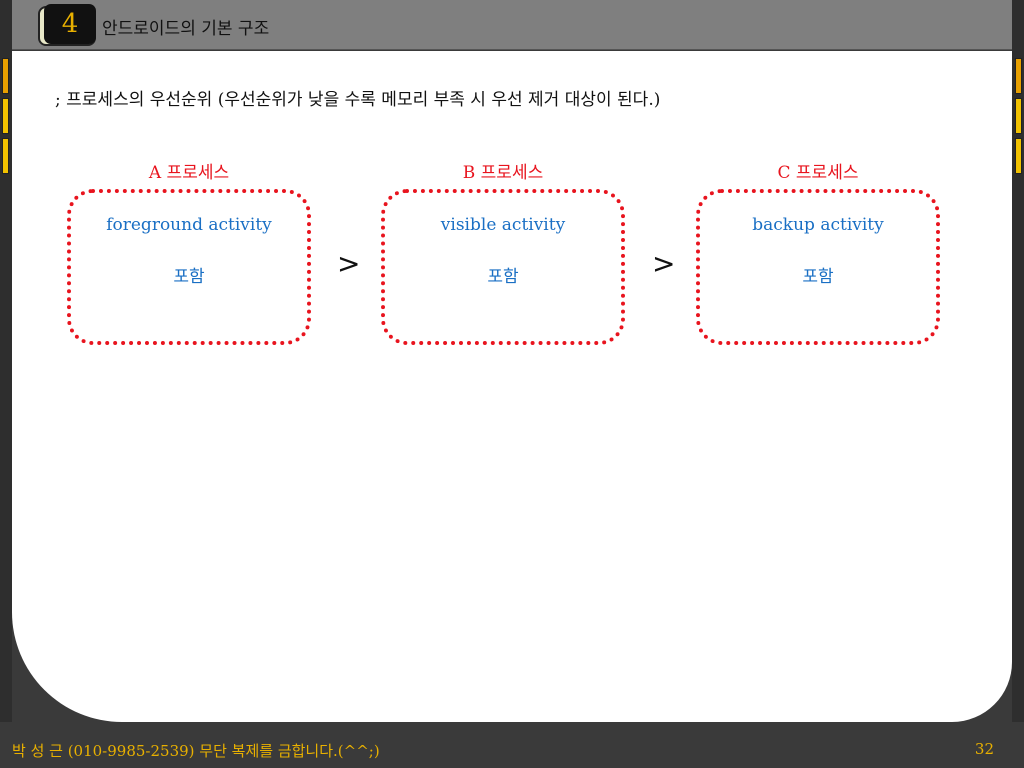  Describe the element at coordinates (186, 29) in the screenshot. I see `slide-title: 안드로이드의 기본 구조` at that location.